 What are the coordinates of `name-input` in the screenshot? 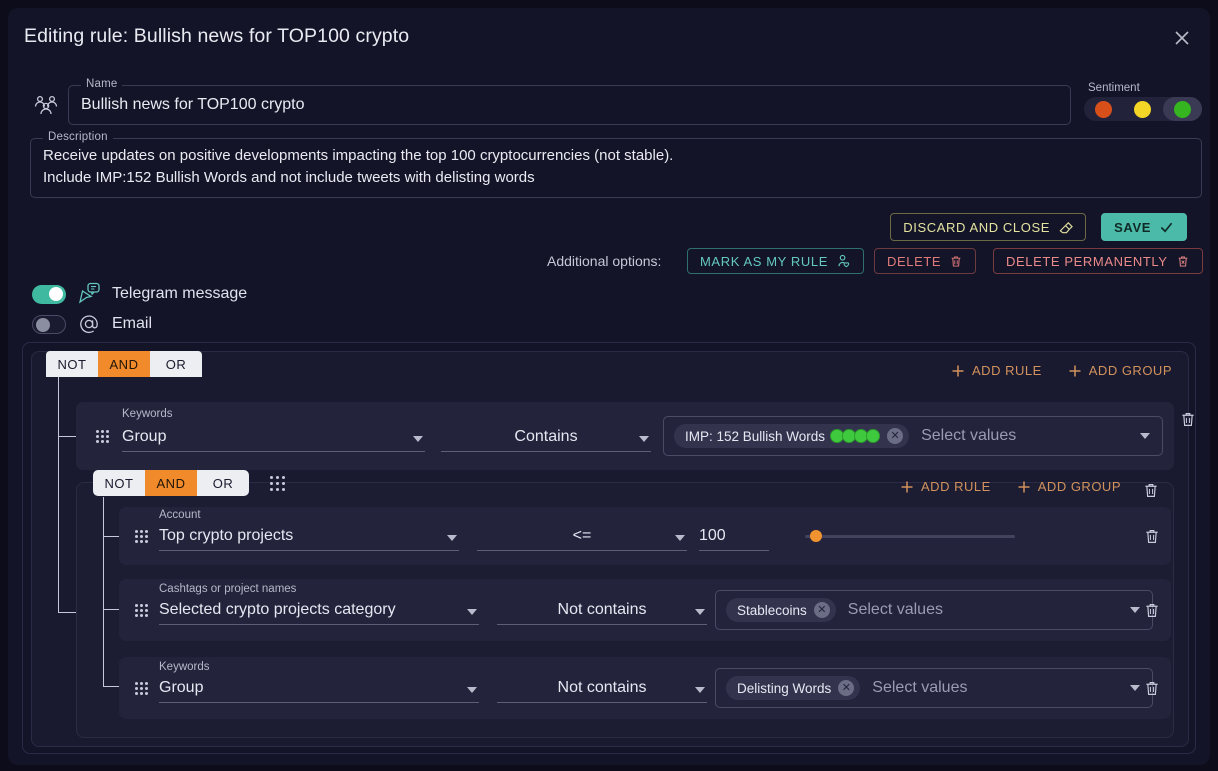 It's located at (569, 105).